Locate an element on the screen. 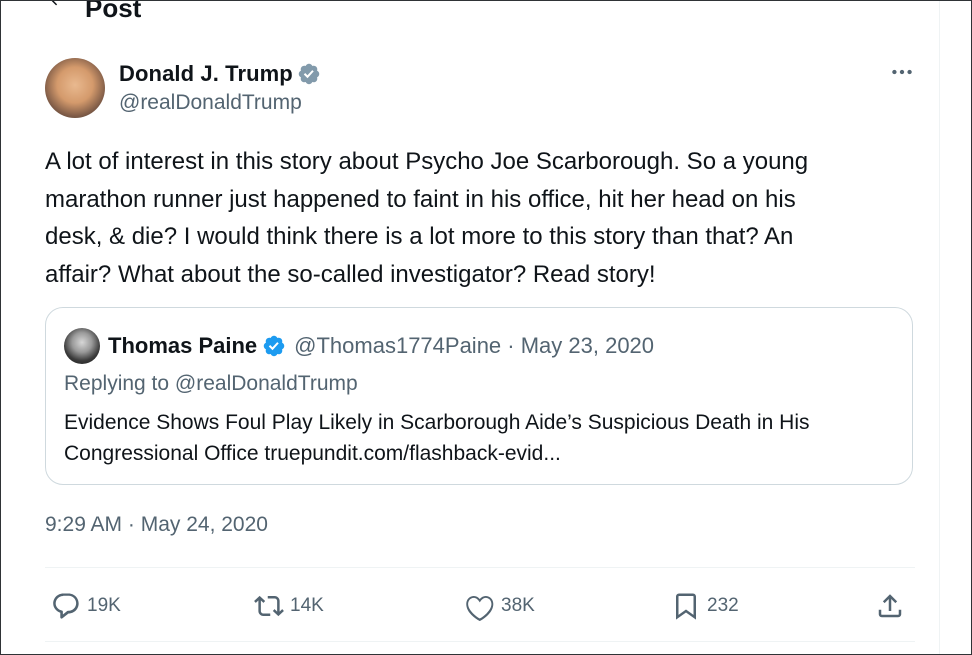  repost-button: 14K is located at coordinates (289, 606).